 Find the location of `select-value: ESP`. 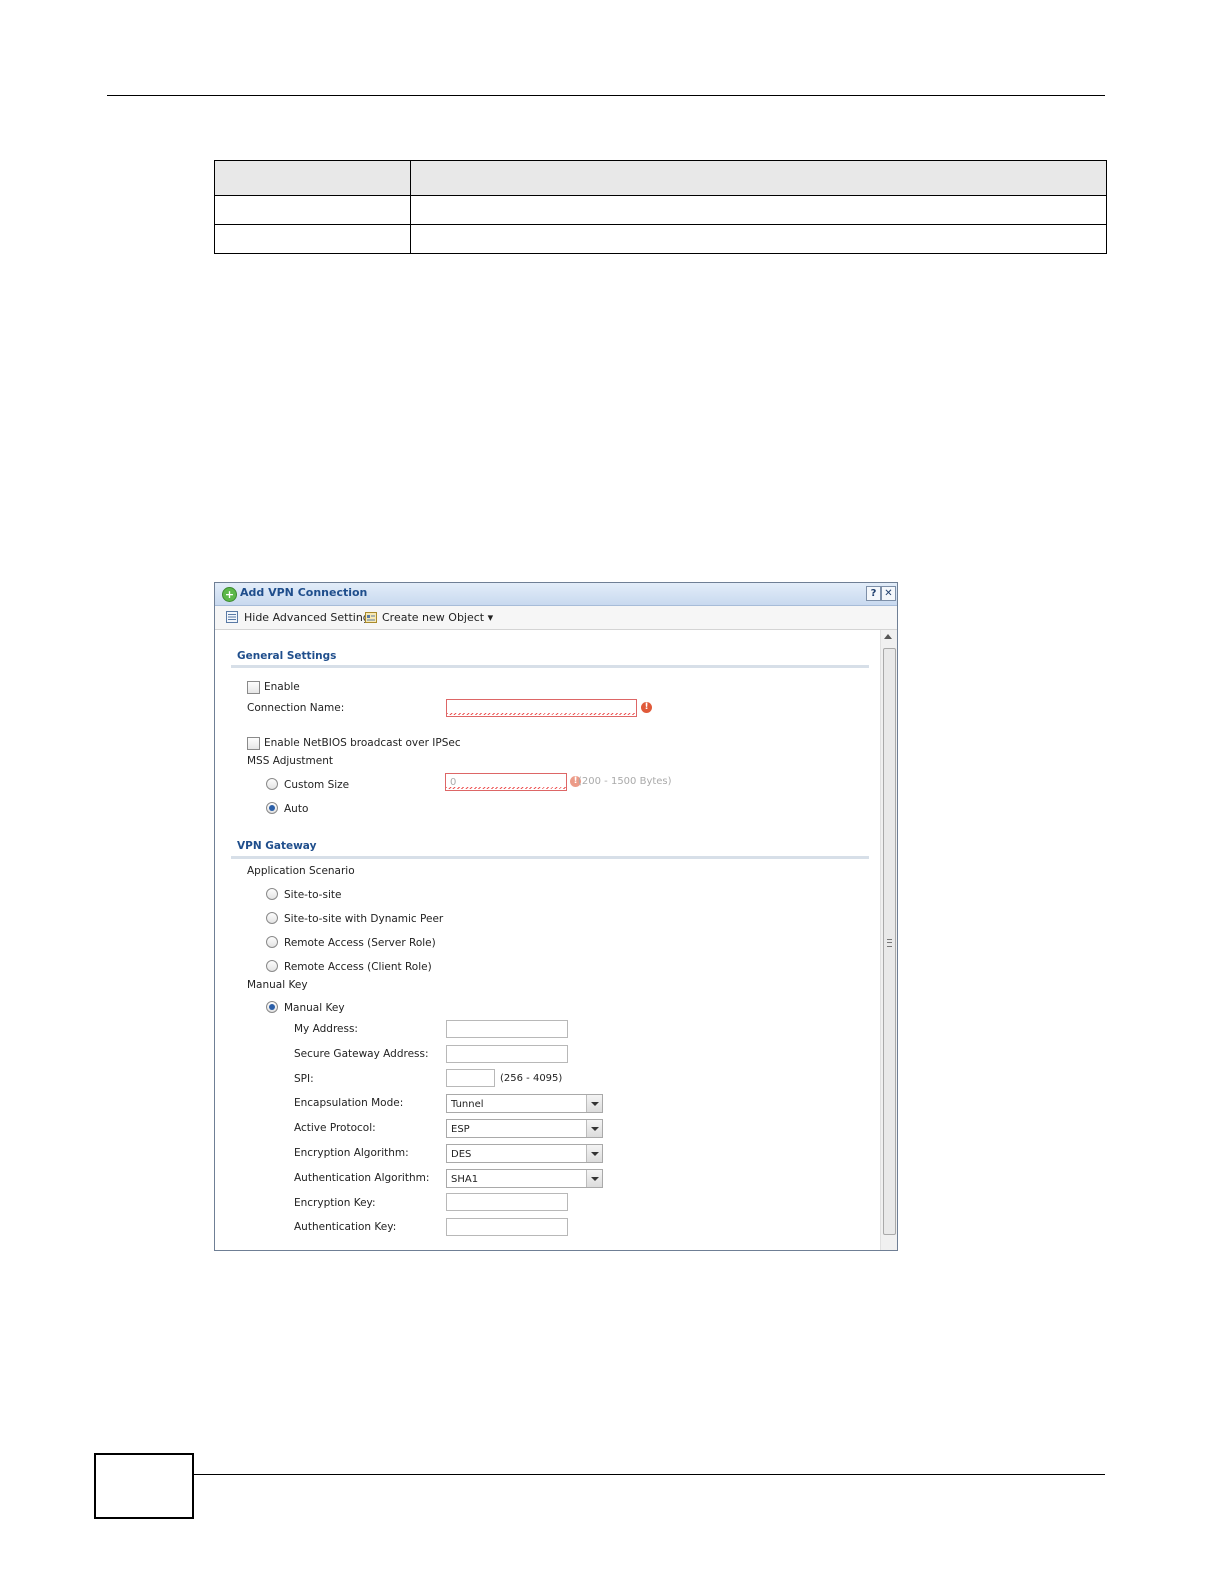

select-value: ESP is located at coordinates (460, 1129).